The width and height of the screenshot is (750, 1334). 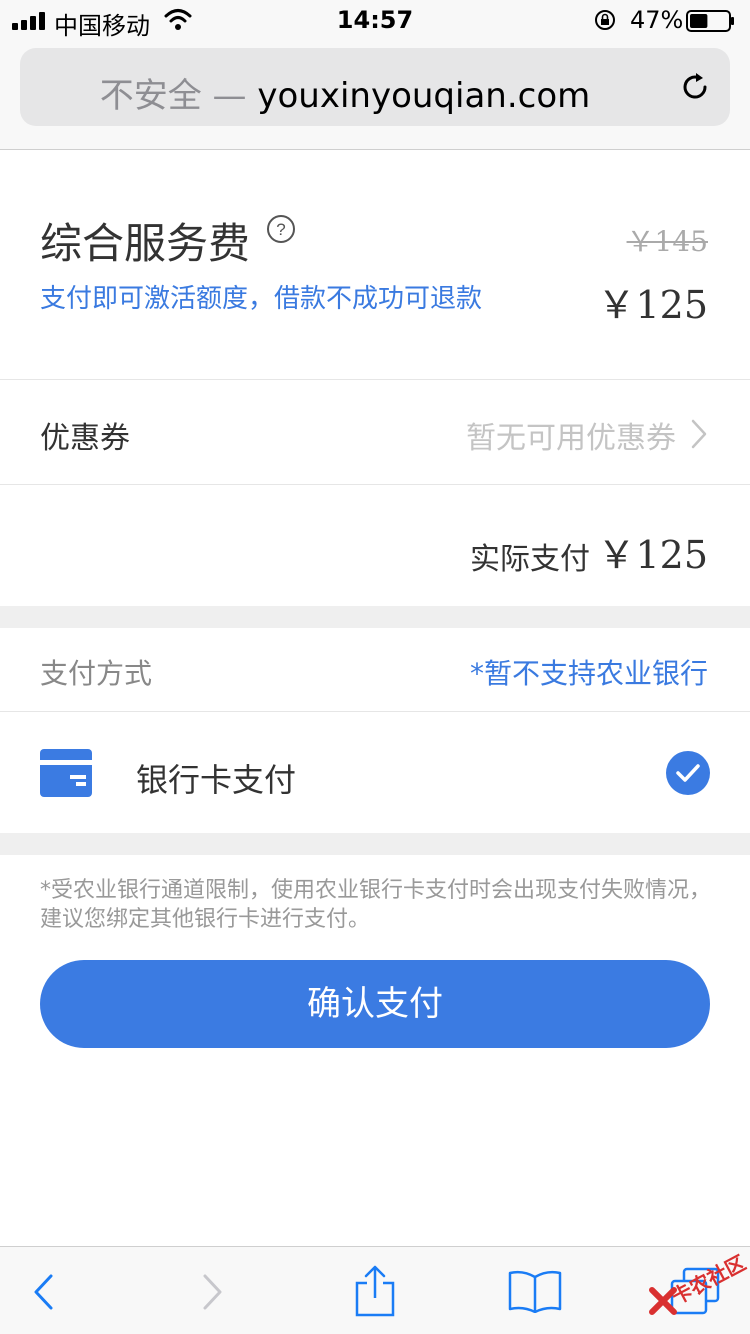 What do you see at coordinates (375, 773) in the screenshot?
I see `bank-card-option: 银行卡支付` at bounding box center [375, 773].